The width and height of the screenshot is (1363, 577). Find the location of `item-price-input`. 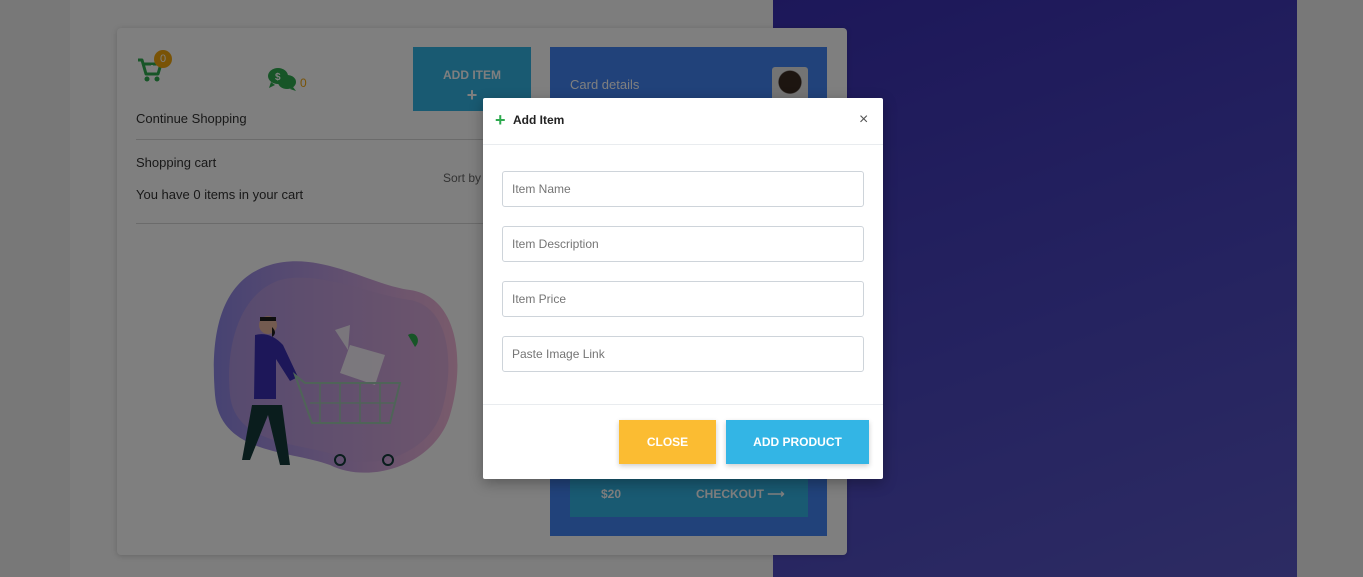

item-price-input is located at coordinates (683, 299).